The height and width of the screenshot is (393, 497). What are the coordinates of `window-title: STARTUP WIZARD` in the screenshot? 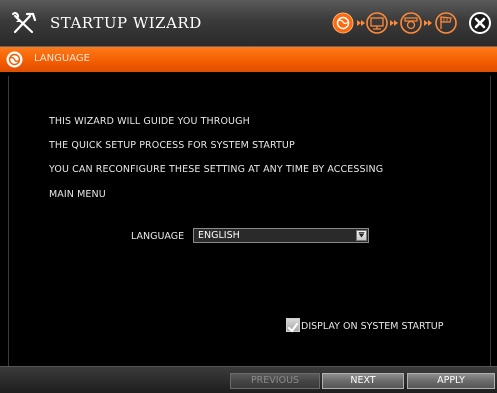 It's located at (126, 23).